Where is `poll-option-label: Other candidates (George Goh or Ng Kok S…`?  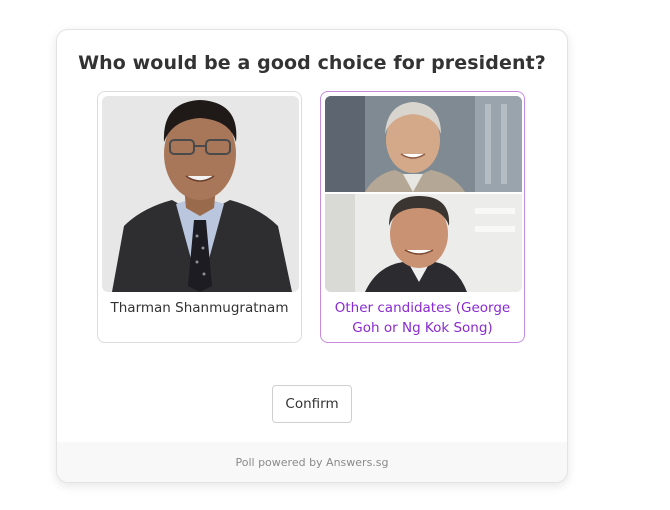 poll-option-label: Other candidates (George Goh or Ng Kok S… is located at coordinates (422, 318).